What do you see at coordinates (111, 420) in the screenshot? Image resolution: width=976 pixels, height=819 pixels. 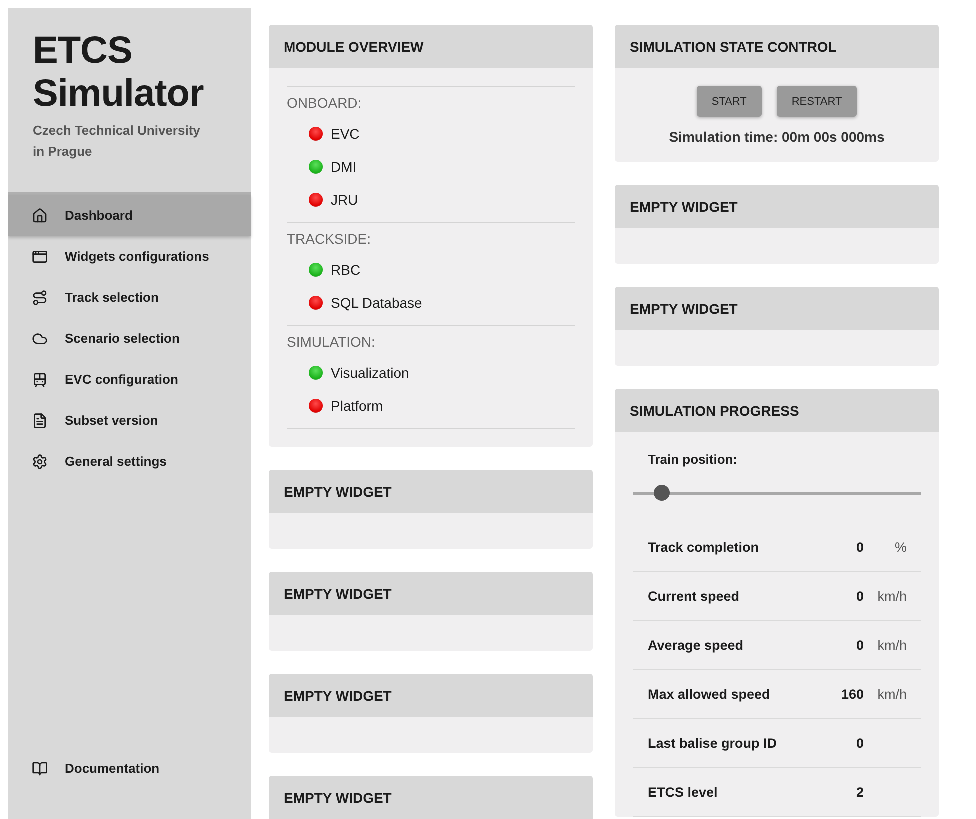 I see `nav-label: Subset version` at bounding box center [111, 420].